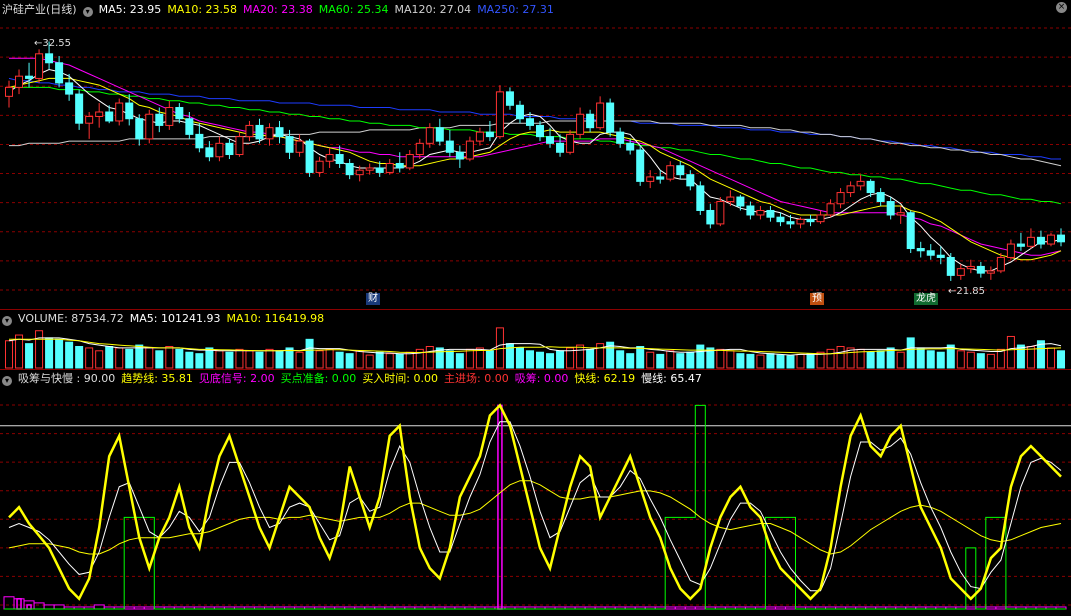  Describe the element at coordinates (515, 9) in the screenshot. I see `ma250-legend: MA250: 27.31` at that location.